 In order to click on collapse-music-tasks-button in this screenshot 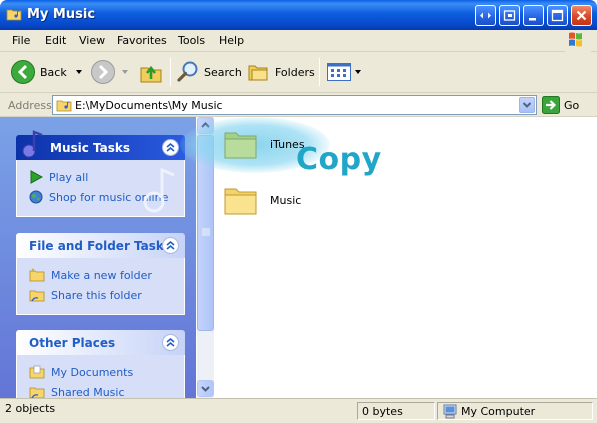, I will do `click(170, 147)`.